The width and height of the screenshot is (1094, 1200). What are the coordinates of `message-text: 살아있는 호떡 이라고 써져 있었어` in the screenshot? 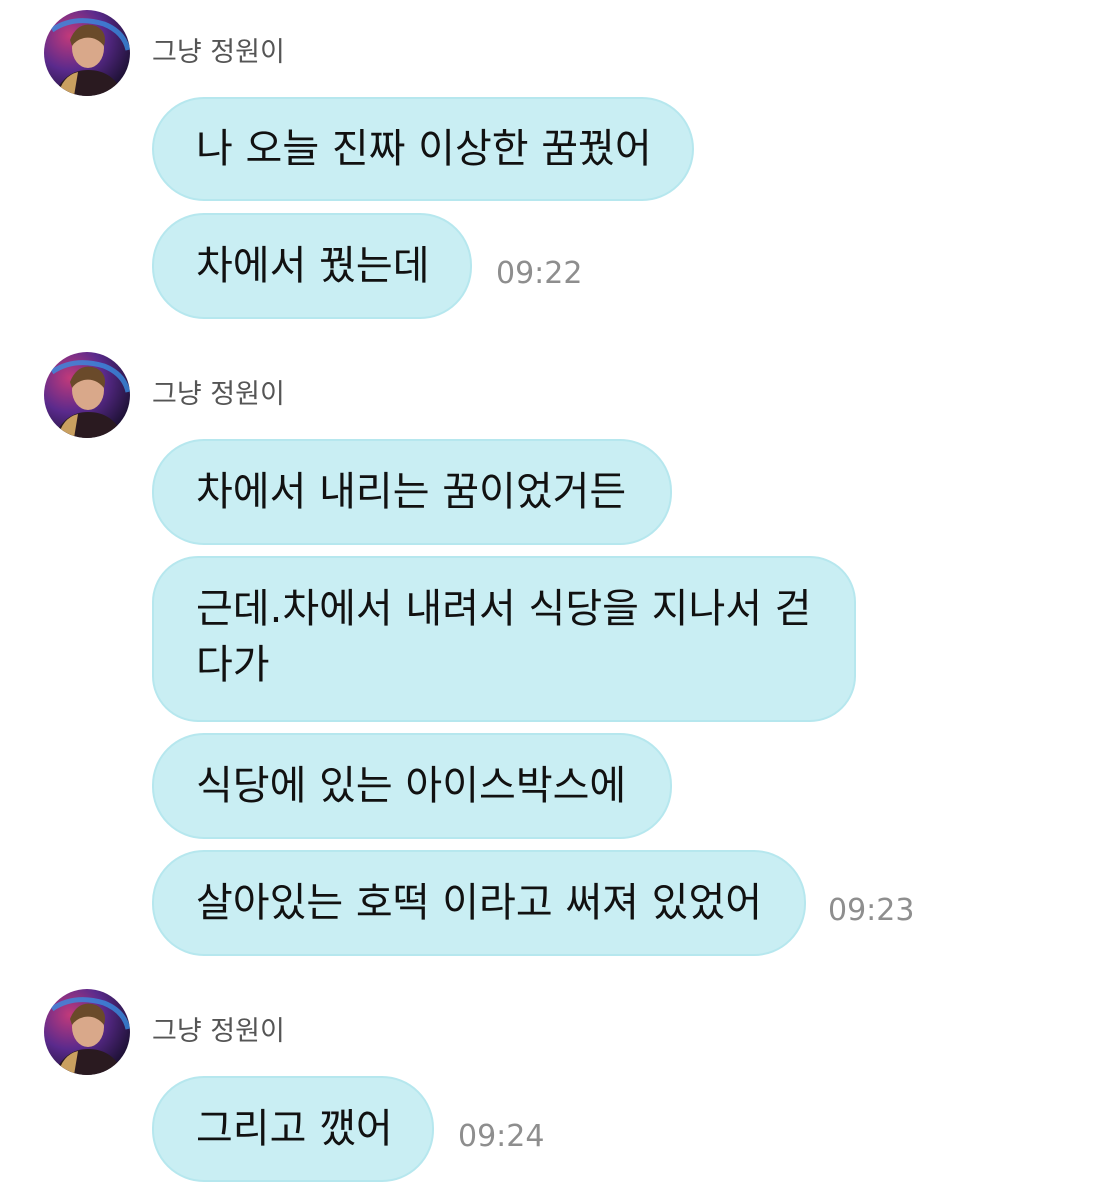 It's located at (479, 903).